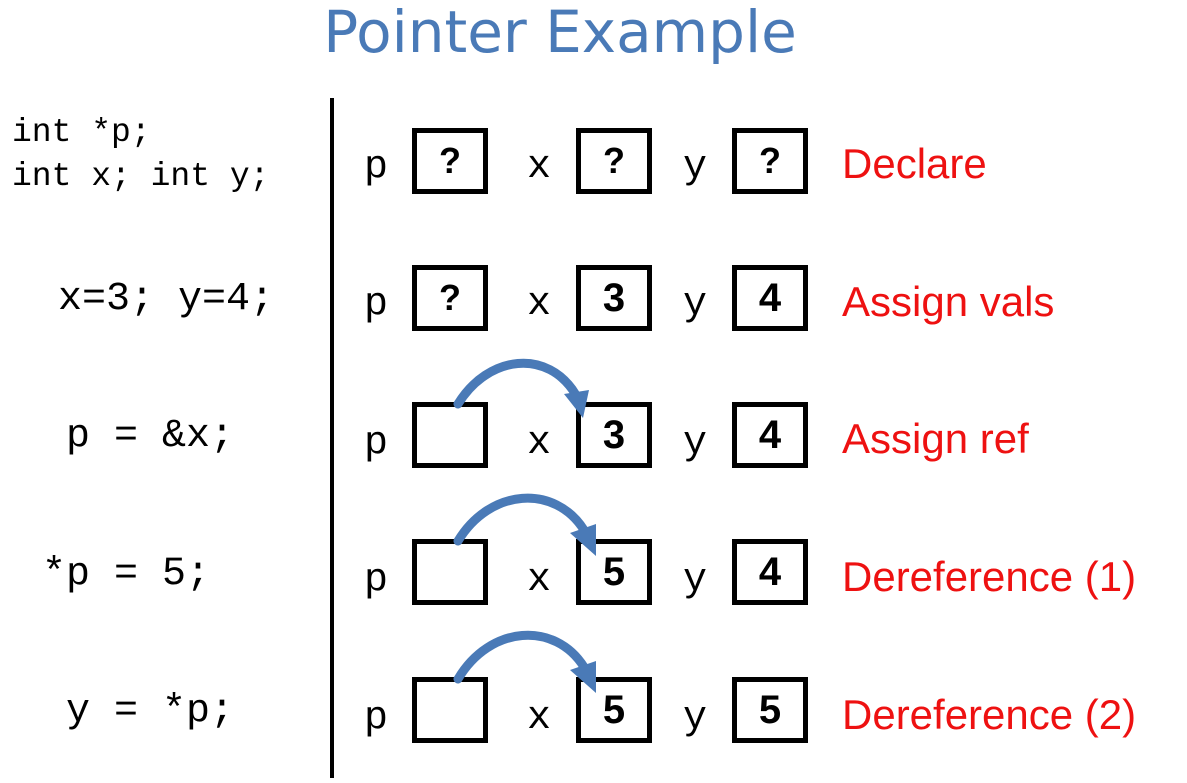 The image size is (1187, 783). I want to click on pointer-arrows, so click(524, 525).